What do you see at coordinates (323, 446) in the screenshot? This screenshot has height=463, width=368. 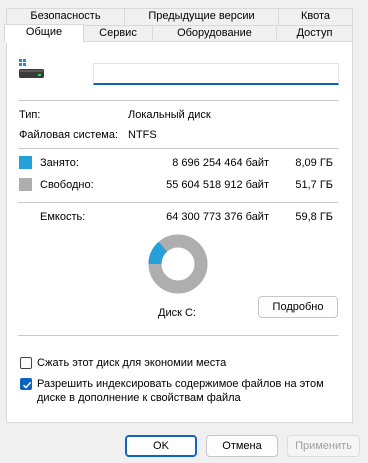 I see `apply-button: Применить` at bounding box center [323, 446].